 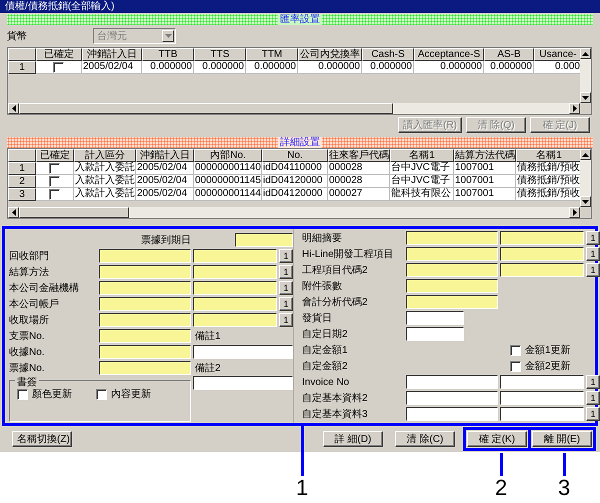 I want to click on column-header: Cash-S, so click(x=388, y=54).